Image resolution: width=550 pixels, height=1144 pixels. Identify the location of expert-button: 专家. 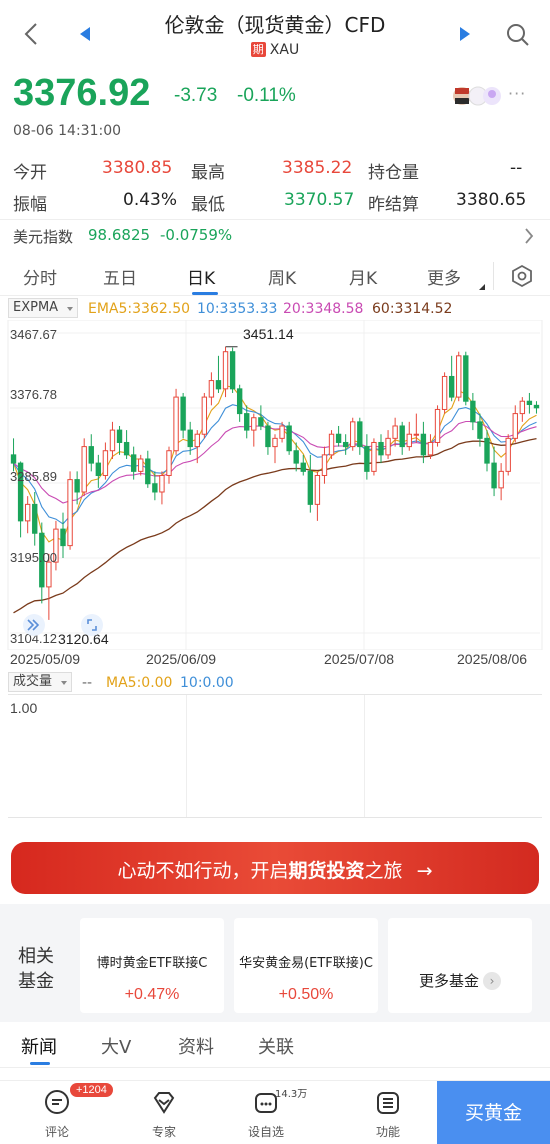
(164, 1112).